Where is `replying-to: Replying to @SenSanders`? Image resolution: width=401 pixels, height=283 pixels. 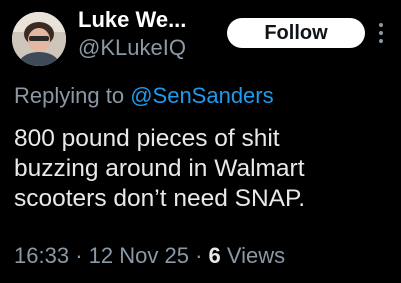 replying-to: Replying to @SenSanders is located at coordinates (144, 96).